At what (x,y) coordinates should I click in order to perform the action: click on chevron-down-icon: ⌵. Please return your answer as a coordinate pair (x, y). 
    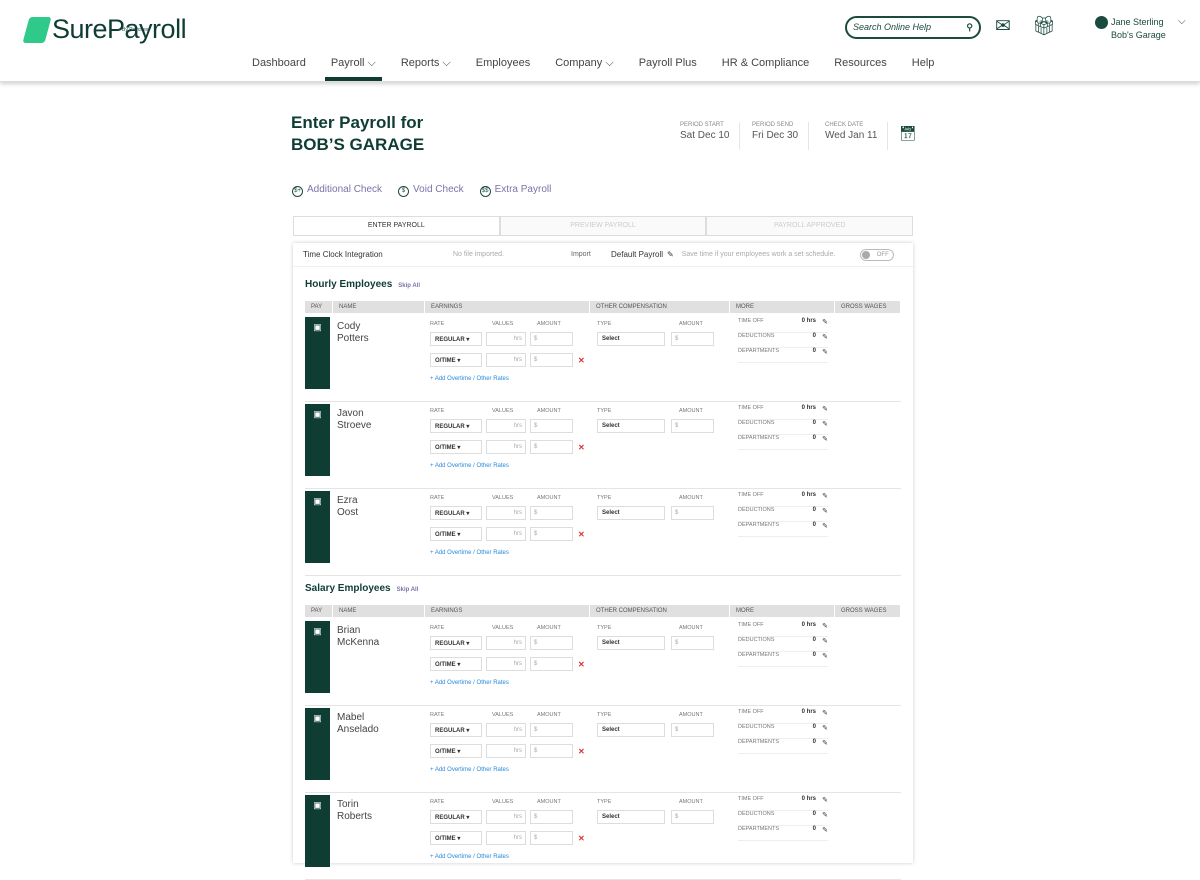
    Looking at the image, I should click on (1182, 21).